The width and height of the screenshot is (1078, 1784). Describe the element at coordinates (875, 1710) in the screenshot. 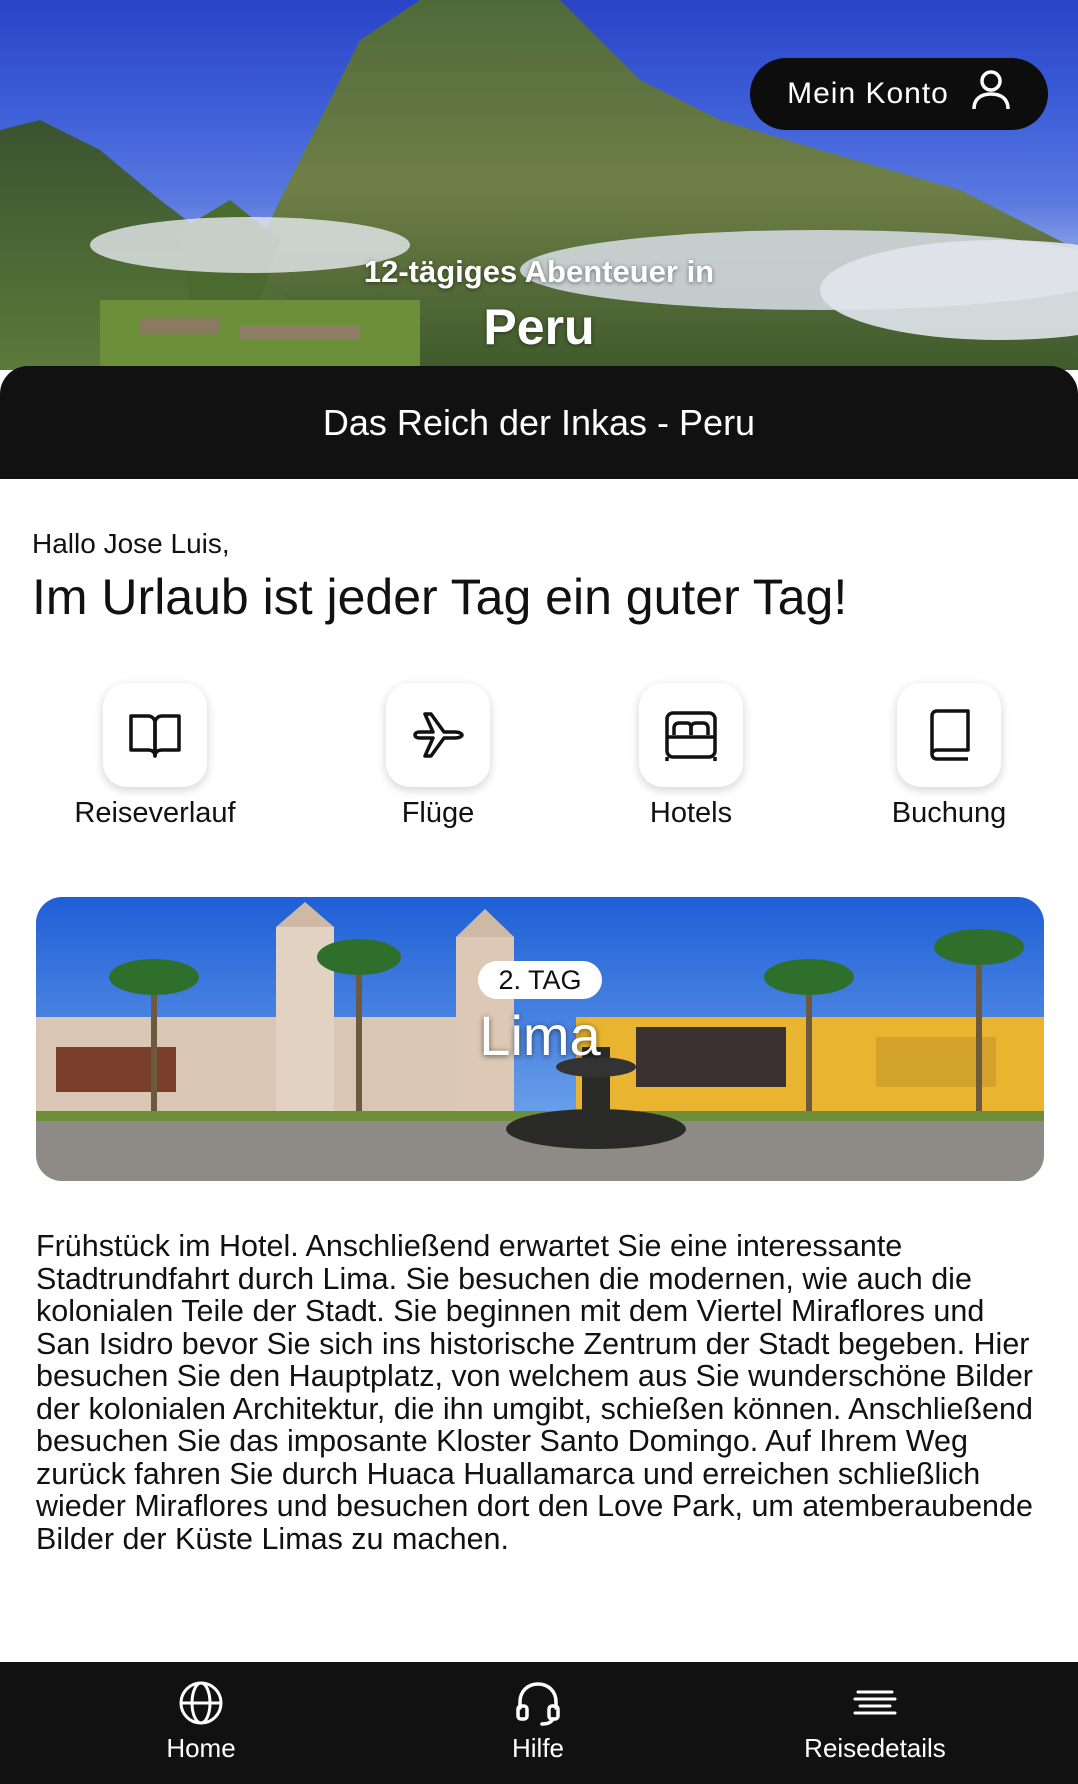

I see `menu-lines-icon` at that location.